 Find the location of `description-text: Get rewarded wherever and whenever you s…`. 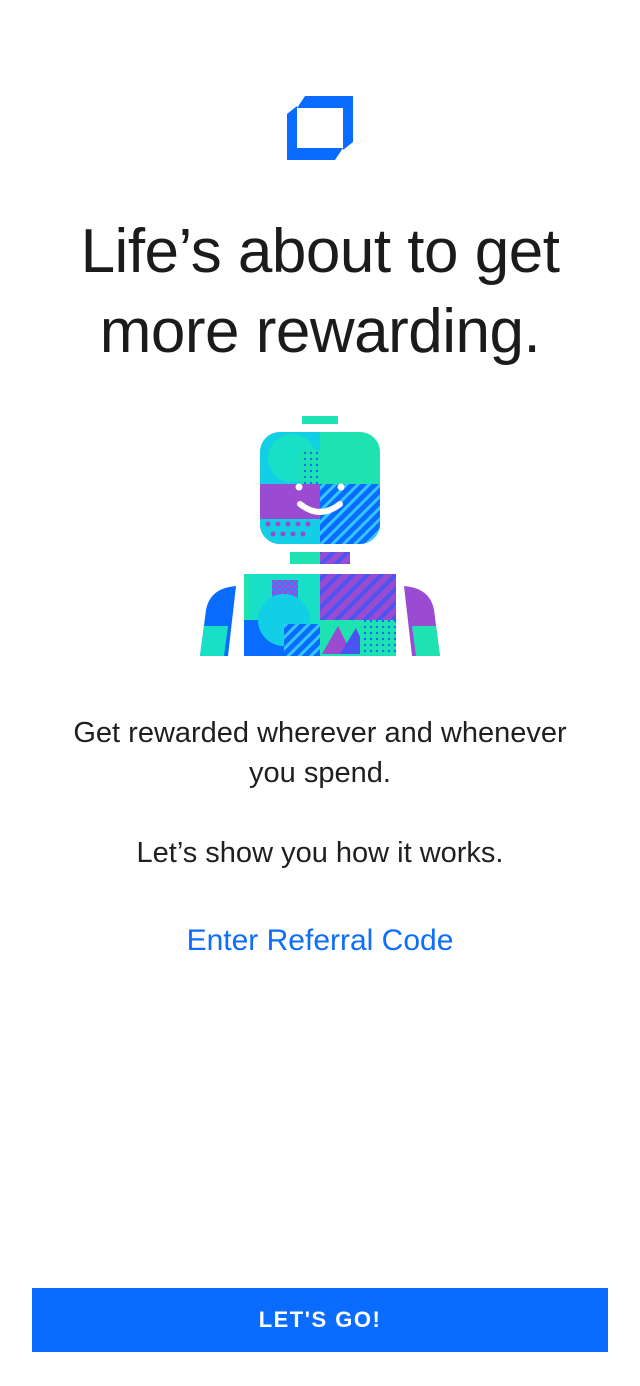

description-text: Get rewarded wherever and whenever you s… is located at coordinates (320, 753).